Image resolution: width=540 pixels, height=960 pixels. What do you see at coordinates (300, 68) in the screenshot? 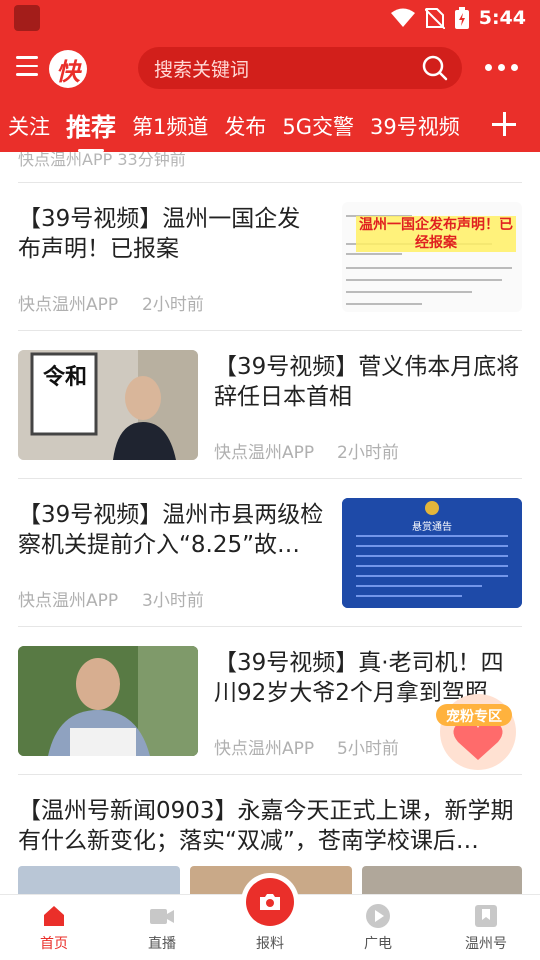
I see `search-input: 搜索关键词` at bounding box center [300, 68].